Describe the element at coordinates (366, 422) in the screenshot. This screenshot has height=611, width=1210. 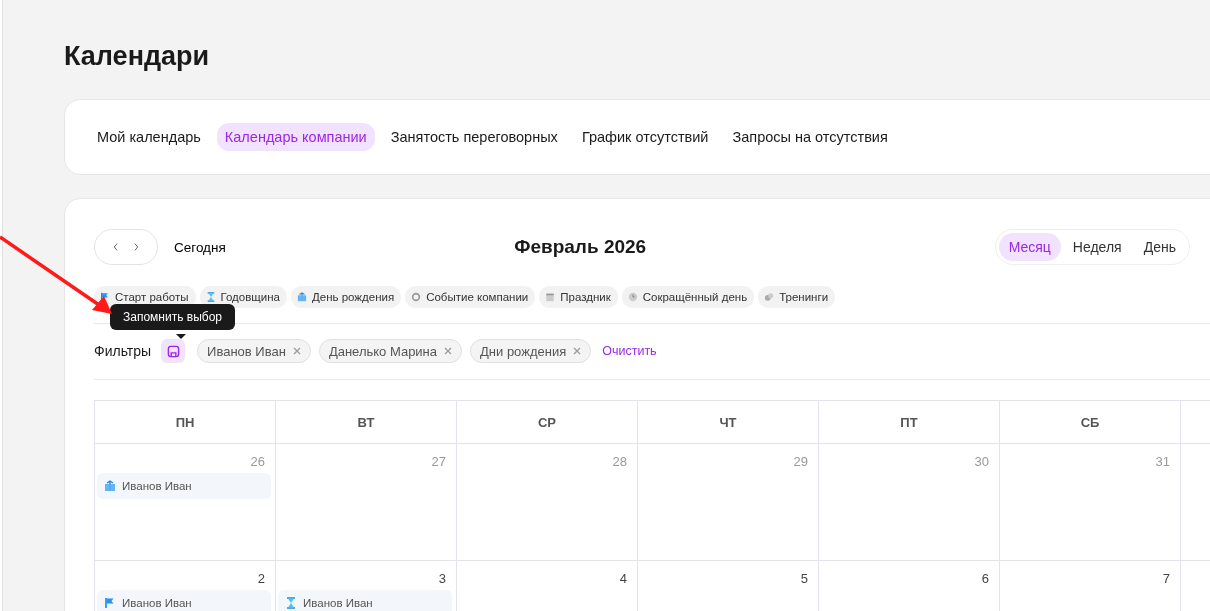
I see `weekday-header: ВТ` at that location.